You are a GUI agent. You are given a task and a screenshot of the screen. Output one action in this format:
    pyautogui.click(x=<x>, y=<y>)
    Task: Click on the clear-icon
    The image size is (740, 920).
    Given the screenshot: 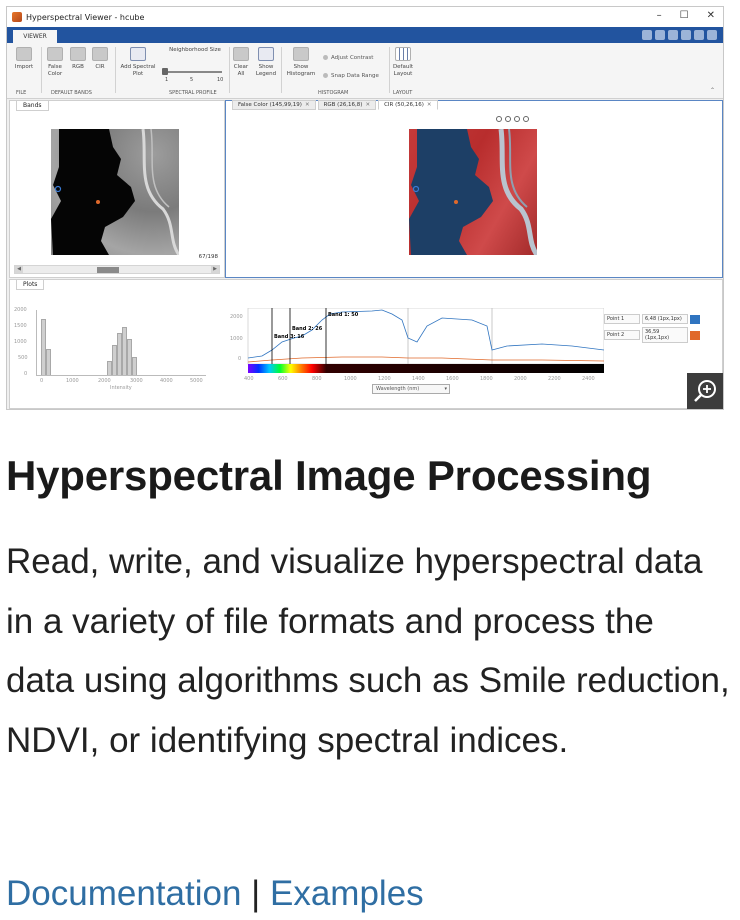 What is the action you would take?
    pyautogui.click(x=241, y=54)
    